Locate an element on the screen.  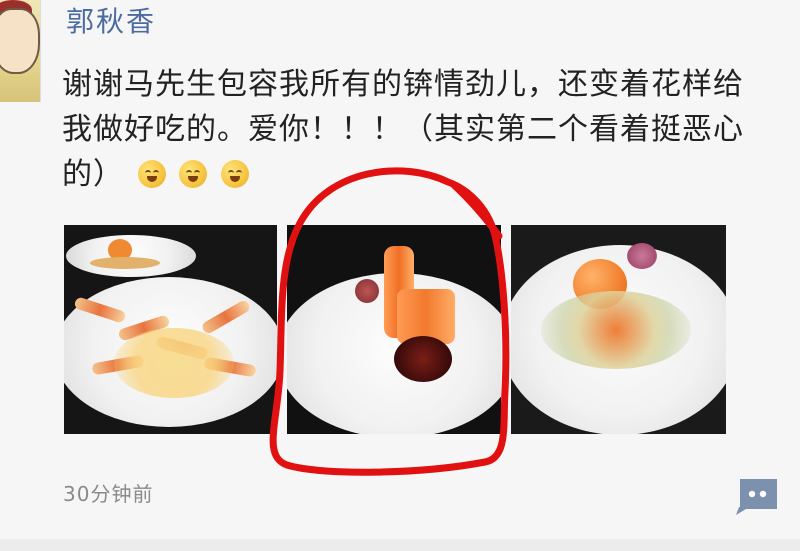
garlic-topping is located at coordinates (174, 363).